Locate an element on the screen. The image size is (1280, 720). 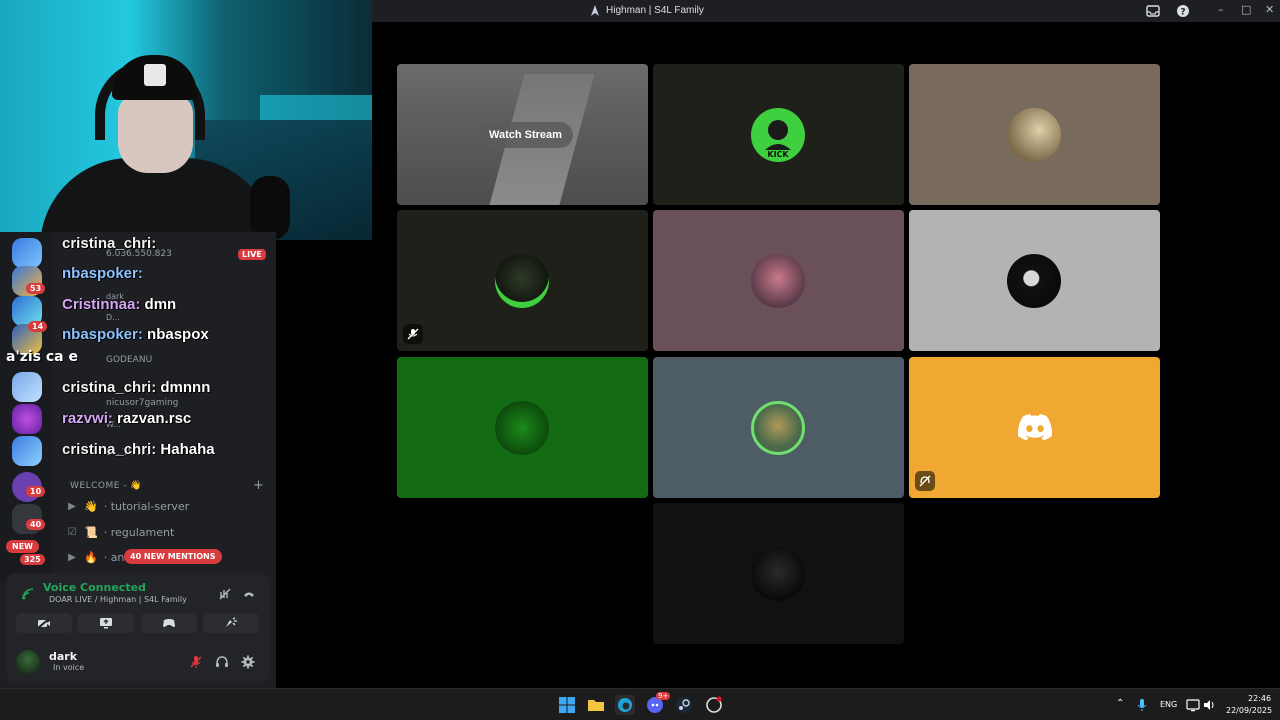
headphones-icon is located at coordinates (222, 662).